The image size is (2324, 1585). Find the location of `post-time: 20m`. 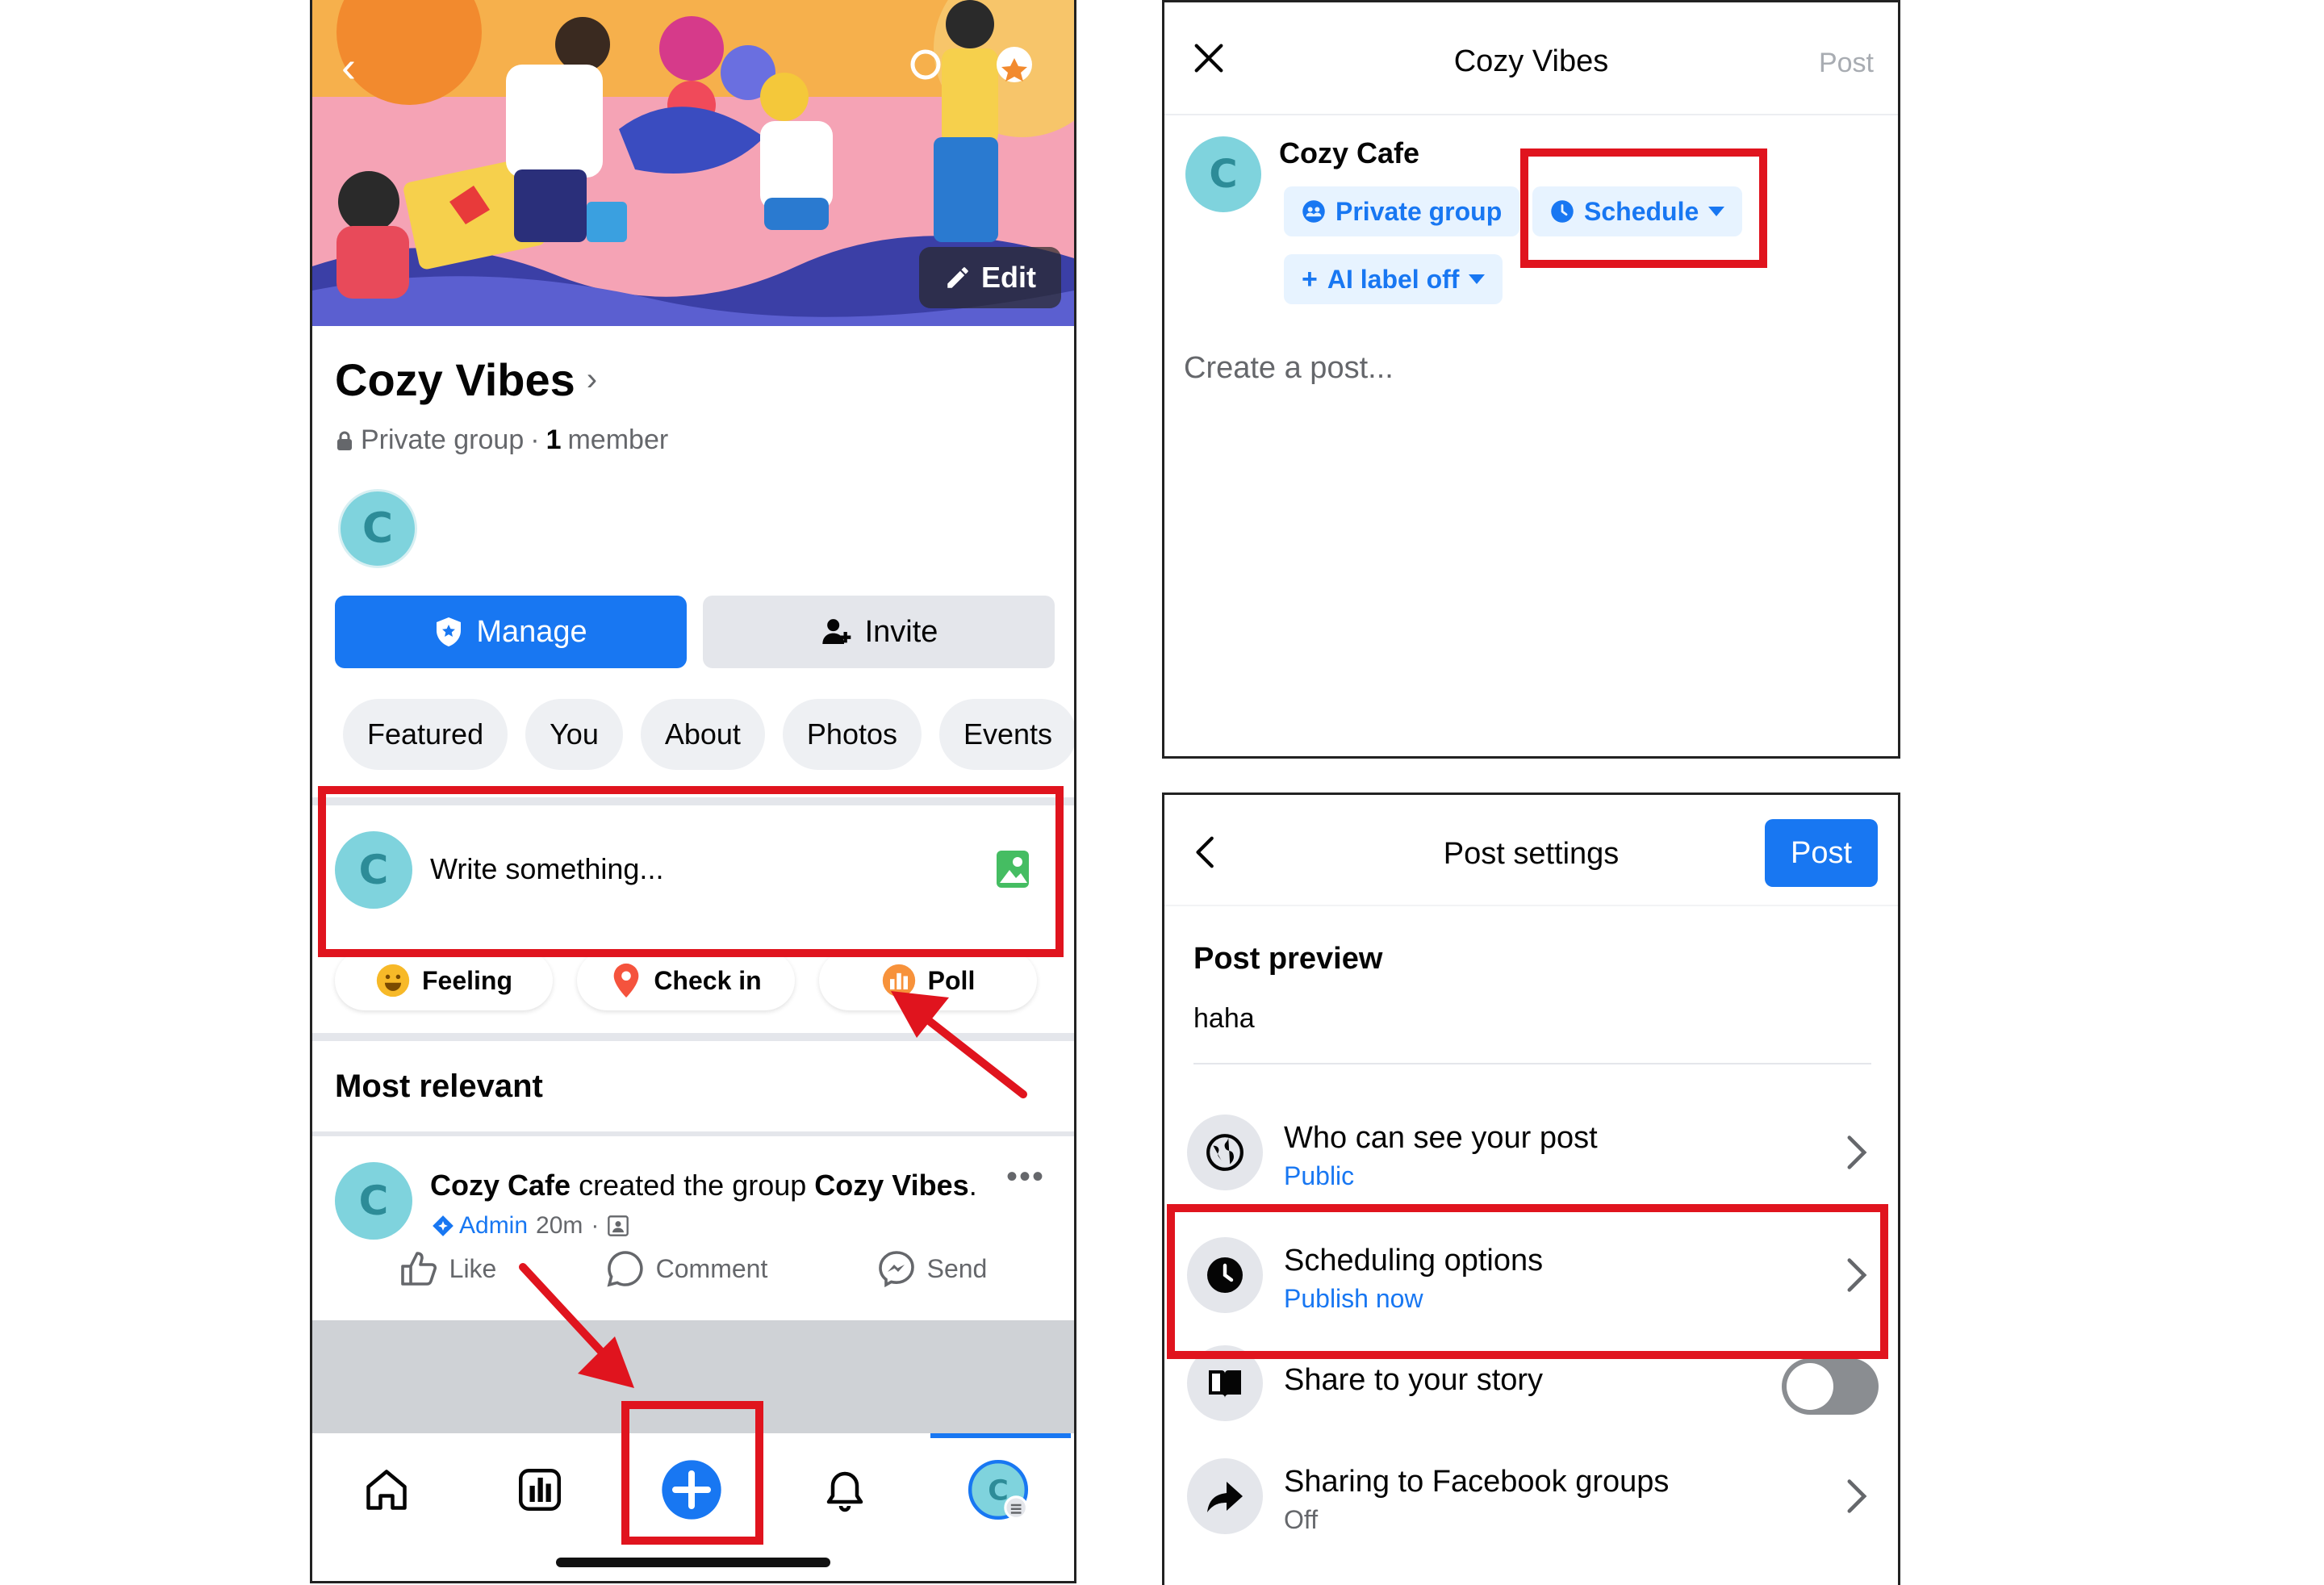

post-time: 20m is located at coordinates (559, 1225).